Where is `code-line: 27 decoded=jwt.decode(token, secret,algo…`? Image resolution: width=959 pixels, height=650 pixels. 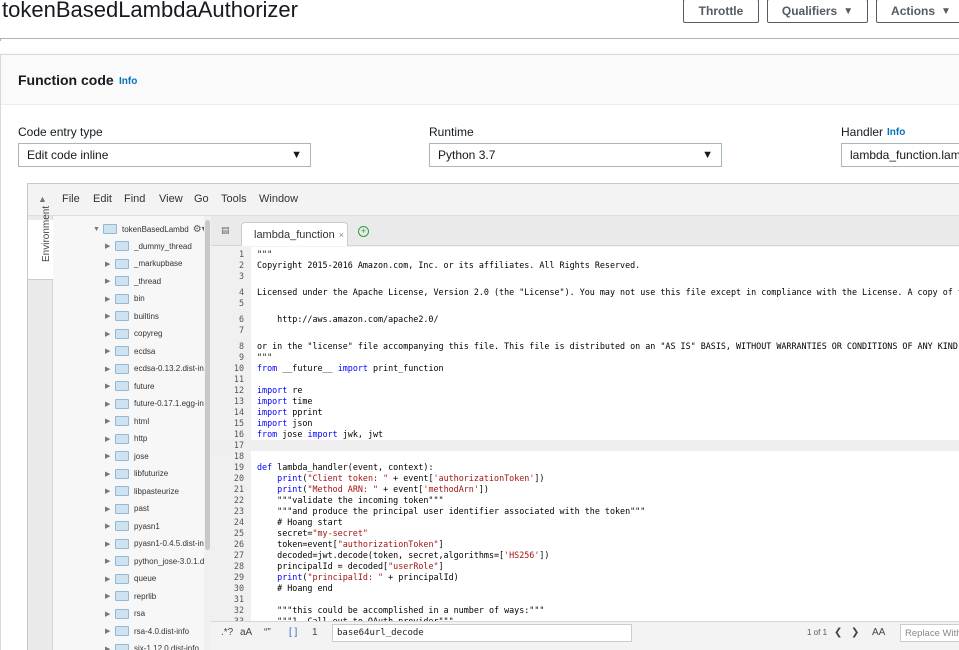 code-line: 27 decoded=jwt.decode(token, secret,algo… is located at coordinates (585, 555).